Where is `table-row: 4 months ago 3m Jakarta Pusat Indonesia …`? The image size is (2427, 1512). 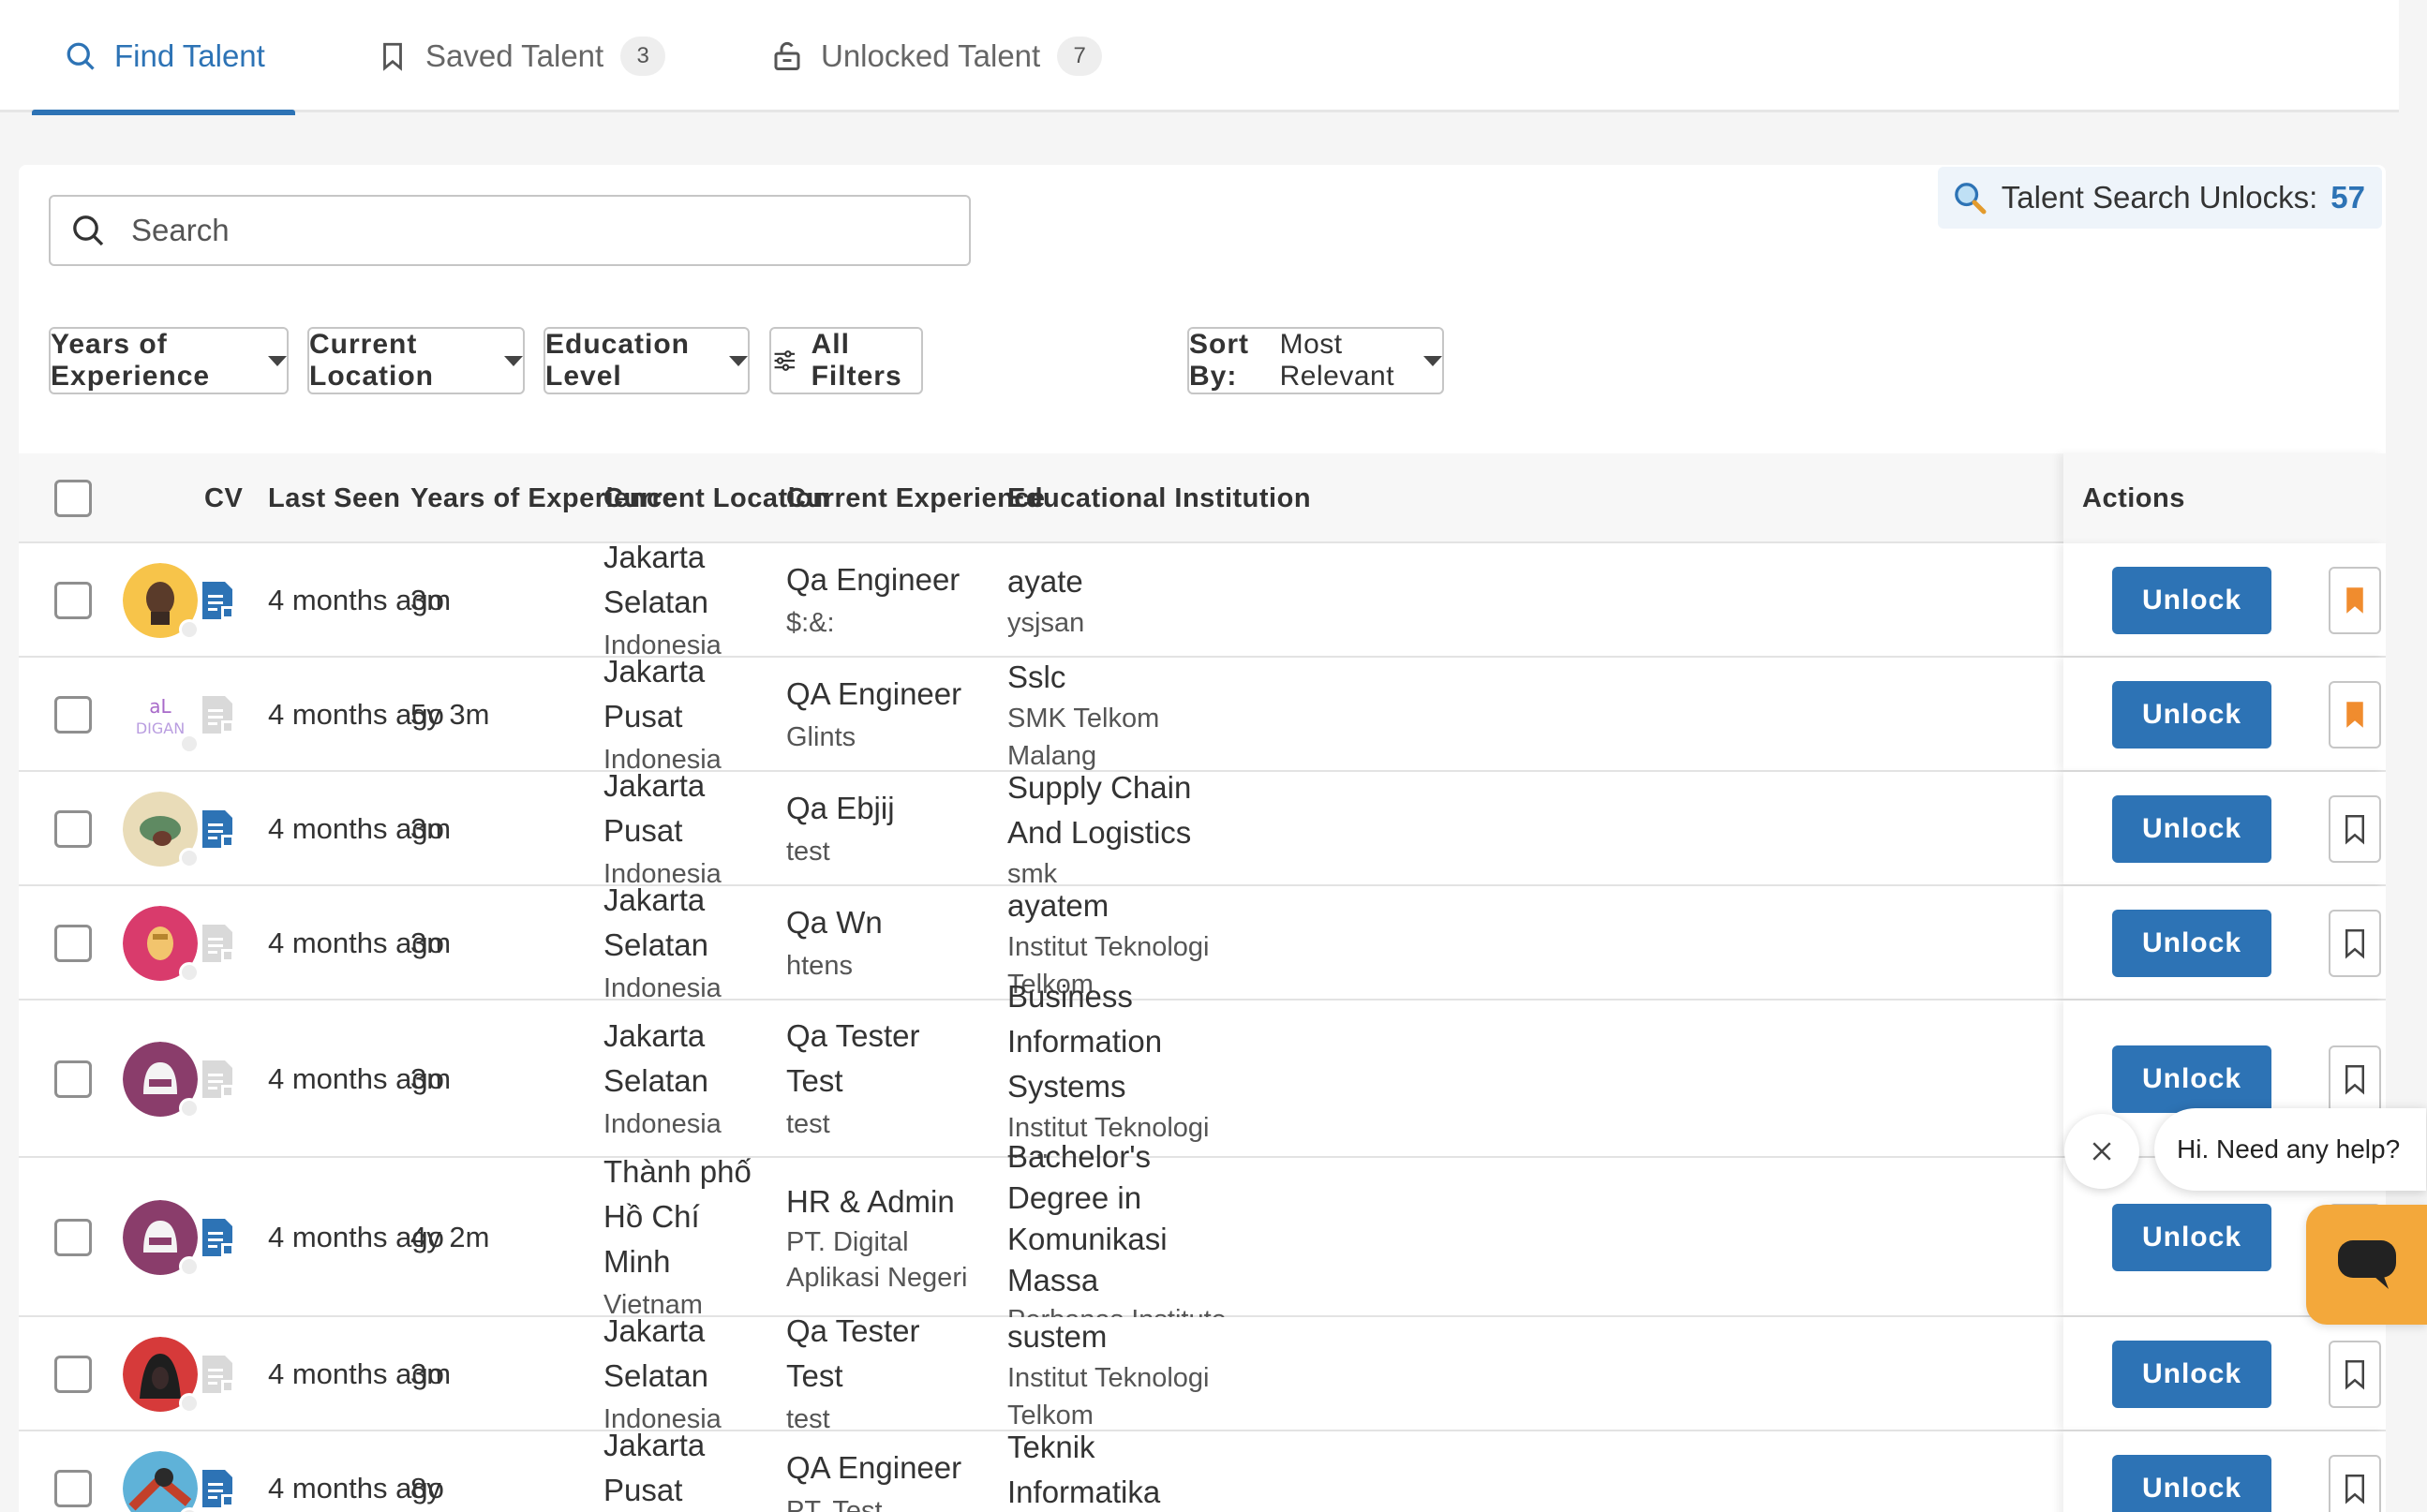
table-row: 4 months ago 3m Jakarta Pusat Indonesia … is located at coordinates (1203, 828).